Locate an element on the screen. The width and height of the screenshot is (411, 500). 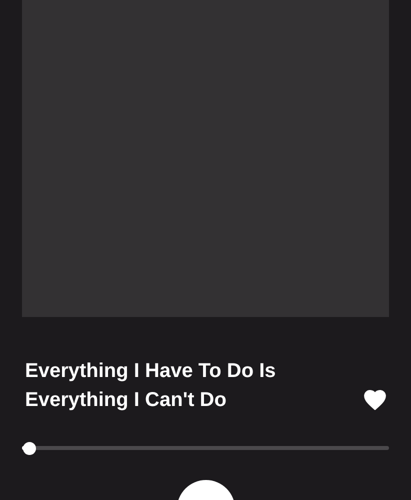
heart-icon is located at coordinates (375, 400).